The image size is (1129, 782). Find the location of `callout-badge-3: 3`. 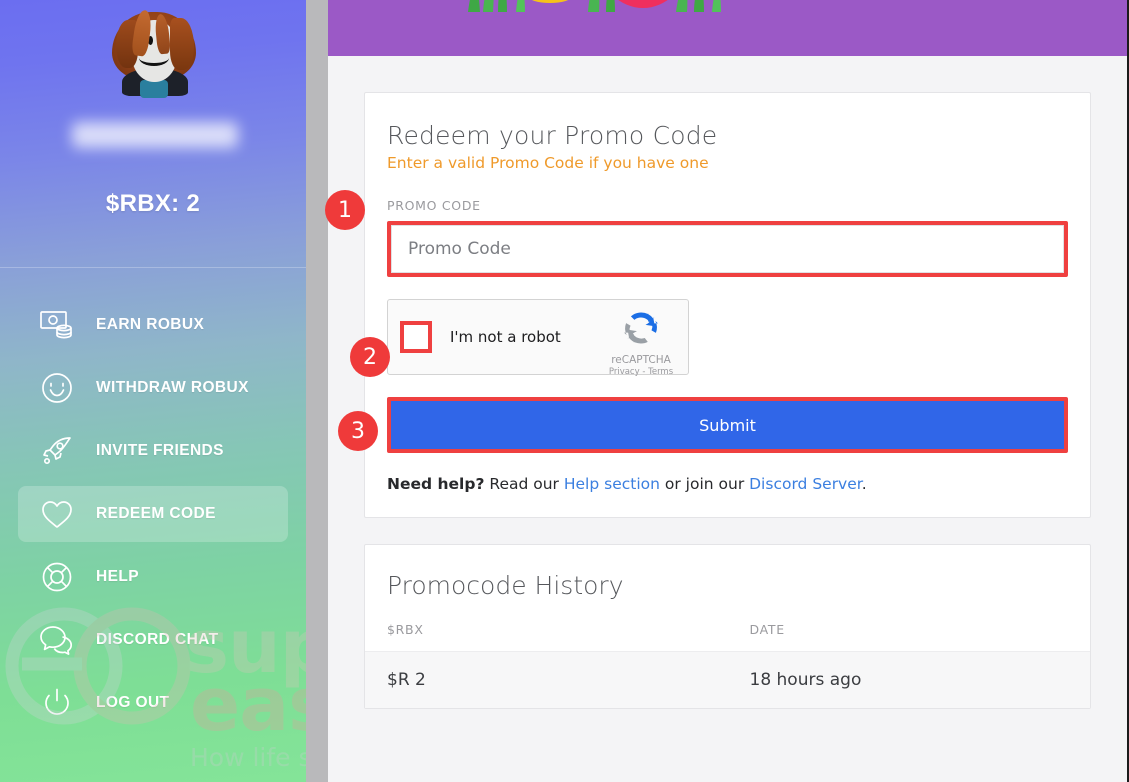

callout-badge-3: 3 is located at coordinates (358, 431).